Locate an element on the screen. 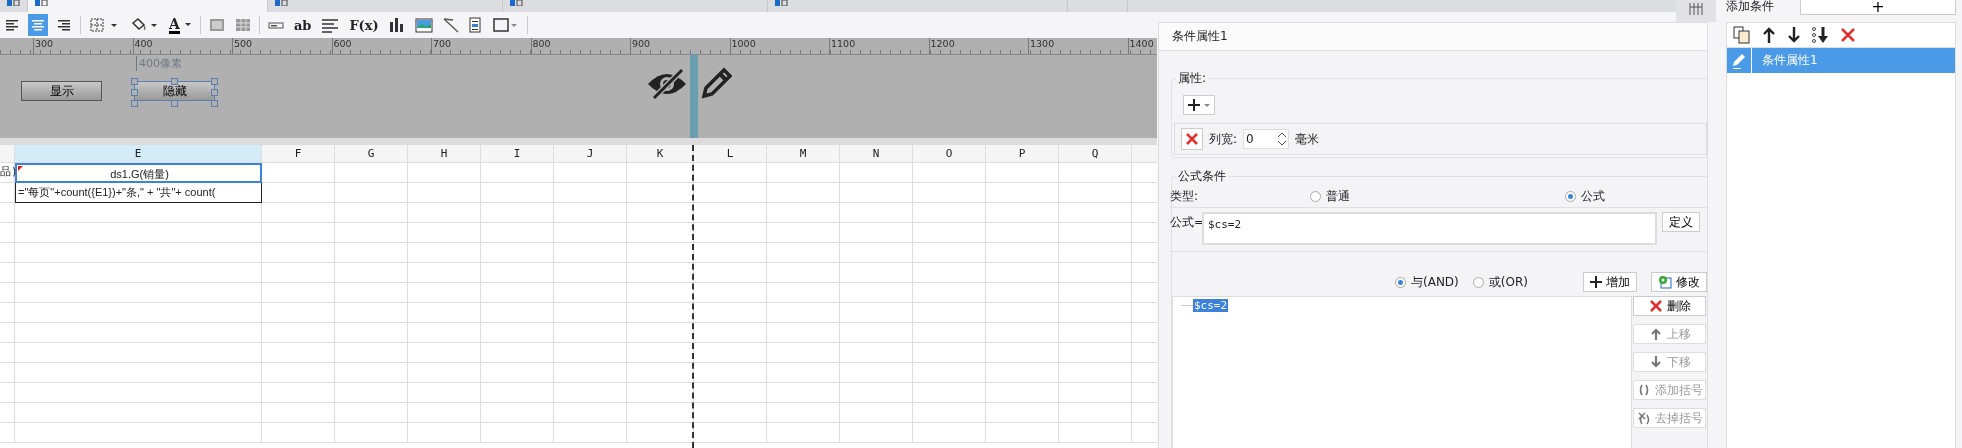 The height and width of the screenshot is (448, 1962). list-action-button: 删除 is located at coordinates (1670, 306).